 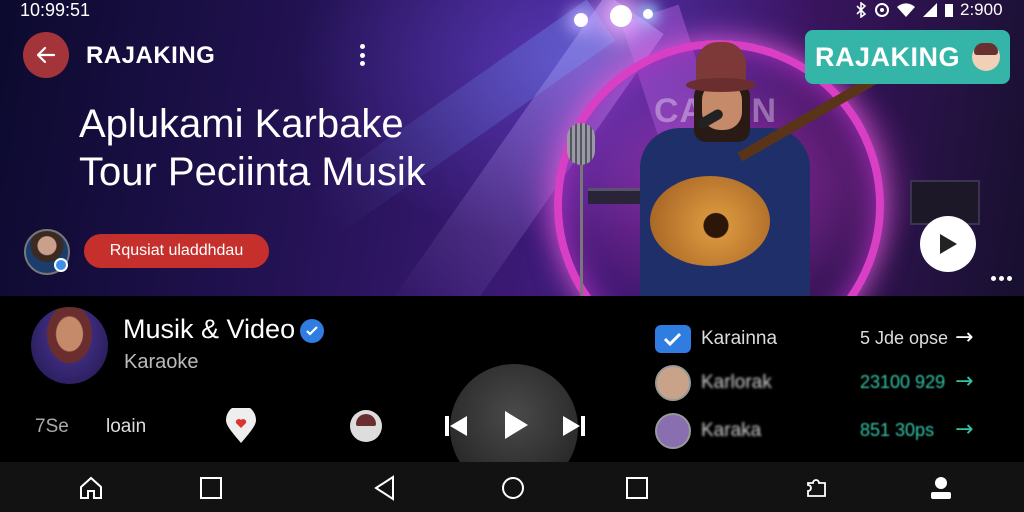 I want to click on vintage-microphone, so click(x=581, y=144).